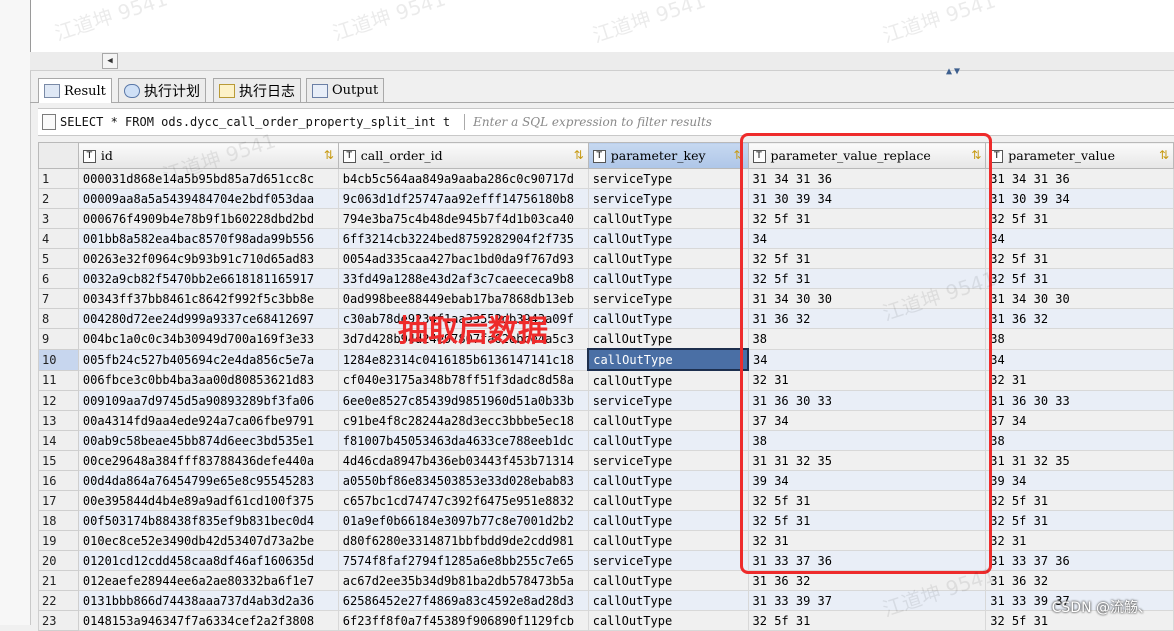 This screenshot has height=631, width=1174. I want to click on call-order-id-cell: 6ff3214cb3224bed8759282904f2f735, so click(463, 238).